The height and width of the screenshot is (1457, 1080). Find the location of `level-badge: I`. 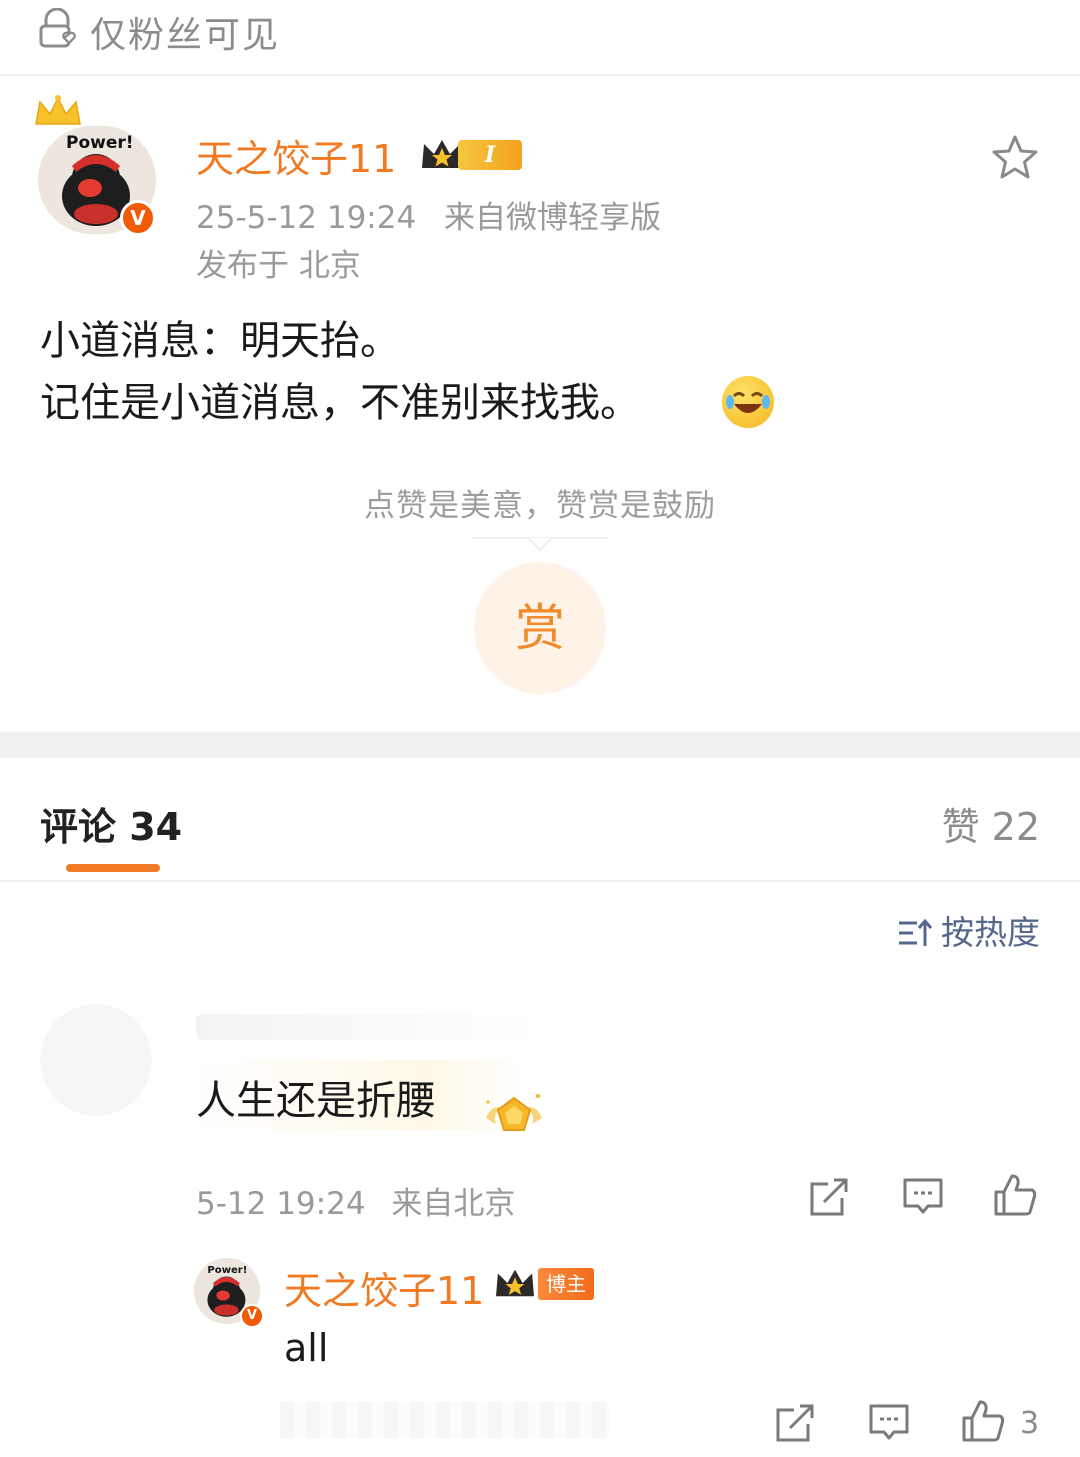

level-badge: I is located at coordinates (490, 155).